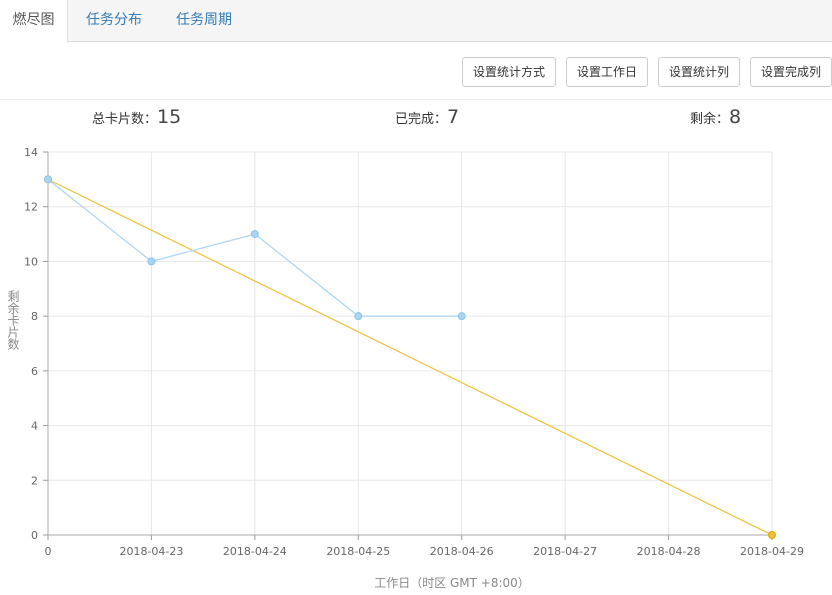 The height and width of the screenshot is (595, 832). What do you see at coordinates (791, 72) in the screenshot?
I see `set-complete-column-button: 设置完成列` at bounding box center [791, 72].